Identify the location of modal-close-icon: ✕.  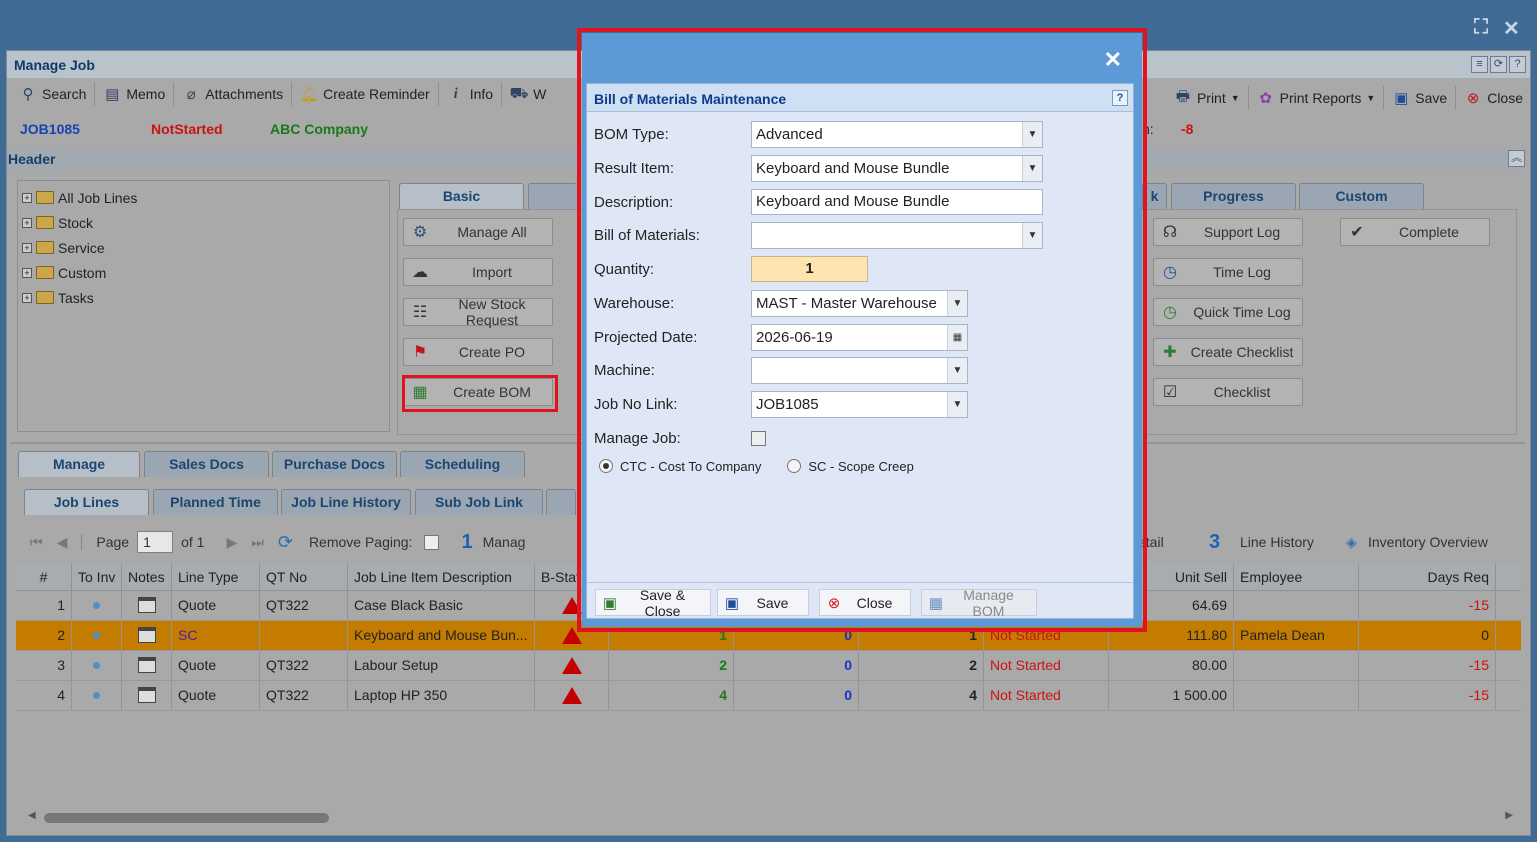
(1113, 60).